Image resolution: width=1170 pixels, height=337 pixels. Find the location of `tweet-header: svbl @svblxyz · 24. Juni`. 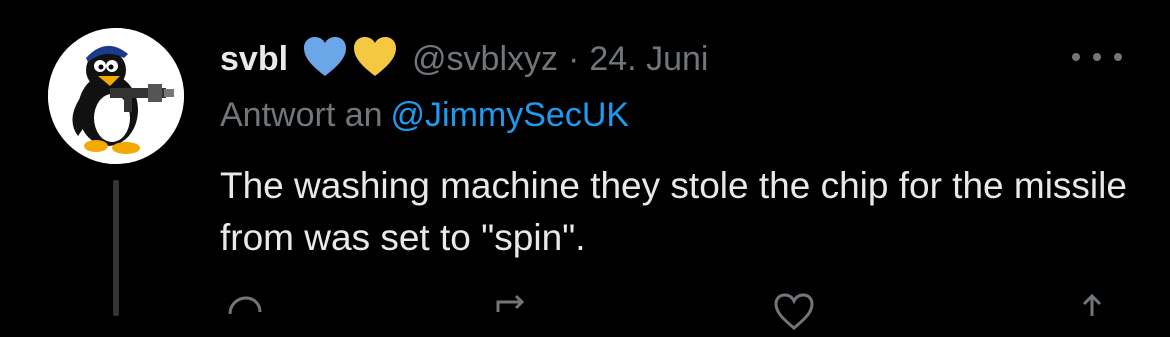

tweet-header: svbl @svblxyz · 24. Juni is located at coordinates (464, 59).